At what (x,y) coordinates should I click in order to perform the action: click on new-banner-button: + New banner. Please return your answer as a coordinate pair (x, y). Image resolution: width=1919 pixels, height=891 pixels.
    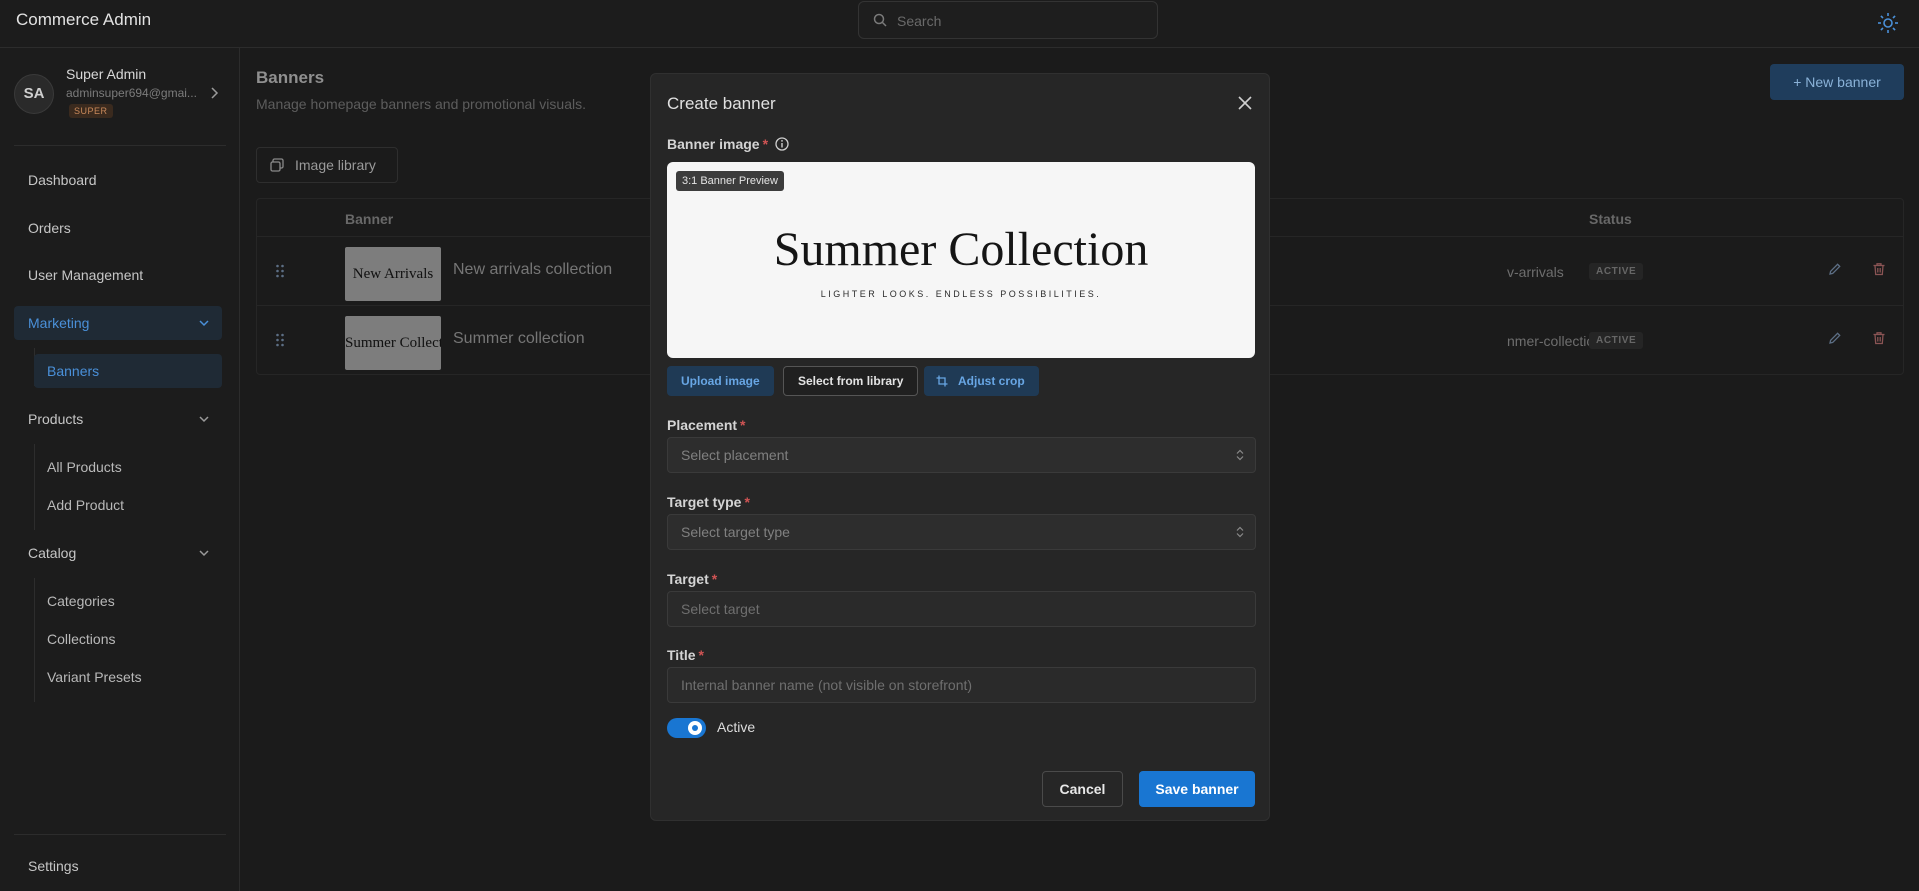
    Looking at the image, I should click on (1837, 82).